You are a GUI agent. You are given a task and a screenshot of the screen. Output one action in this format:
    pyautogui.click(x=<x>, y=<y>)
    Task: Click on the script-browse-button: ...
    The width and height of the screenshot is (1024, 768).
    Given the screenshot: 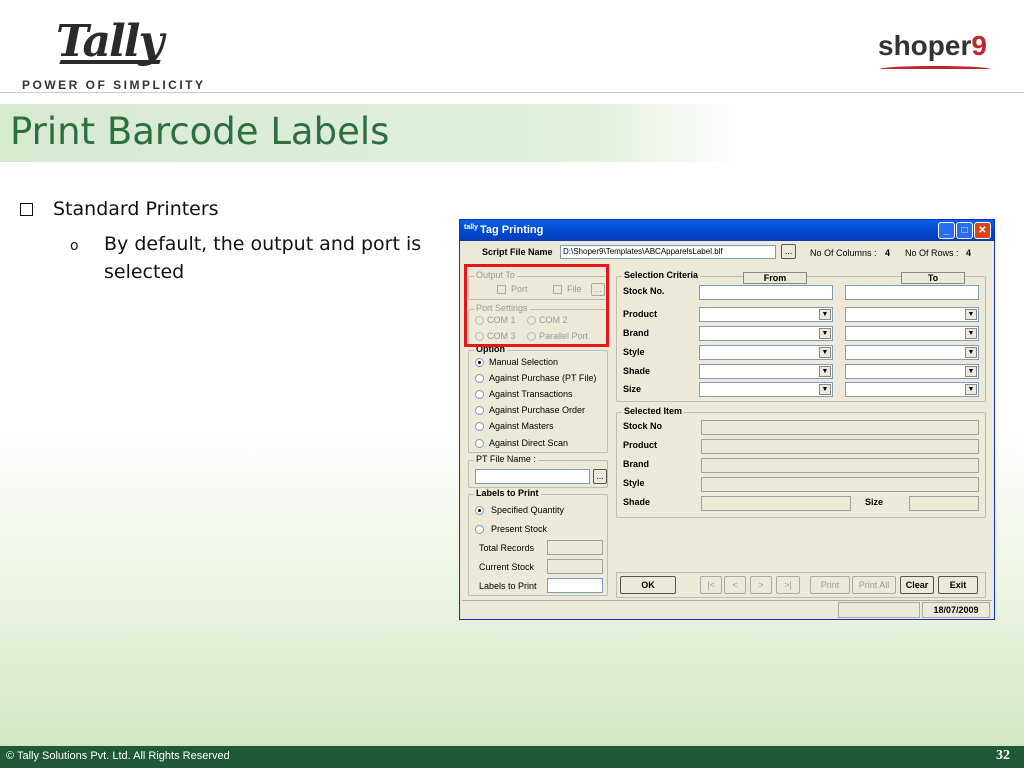 What is the action you would take?
    pyautogui.click(x=788, y=251)
    